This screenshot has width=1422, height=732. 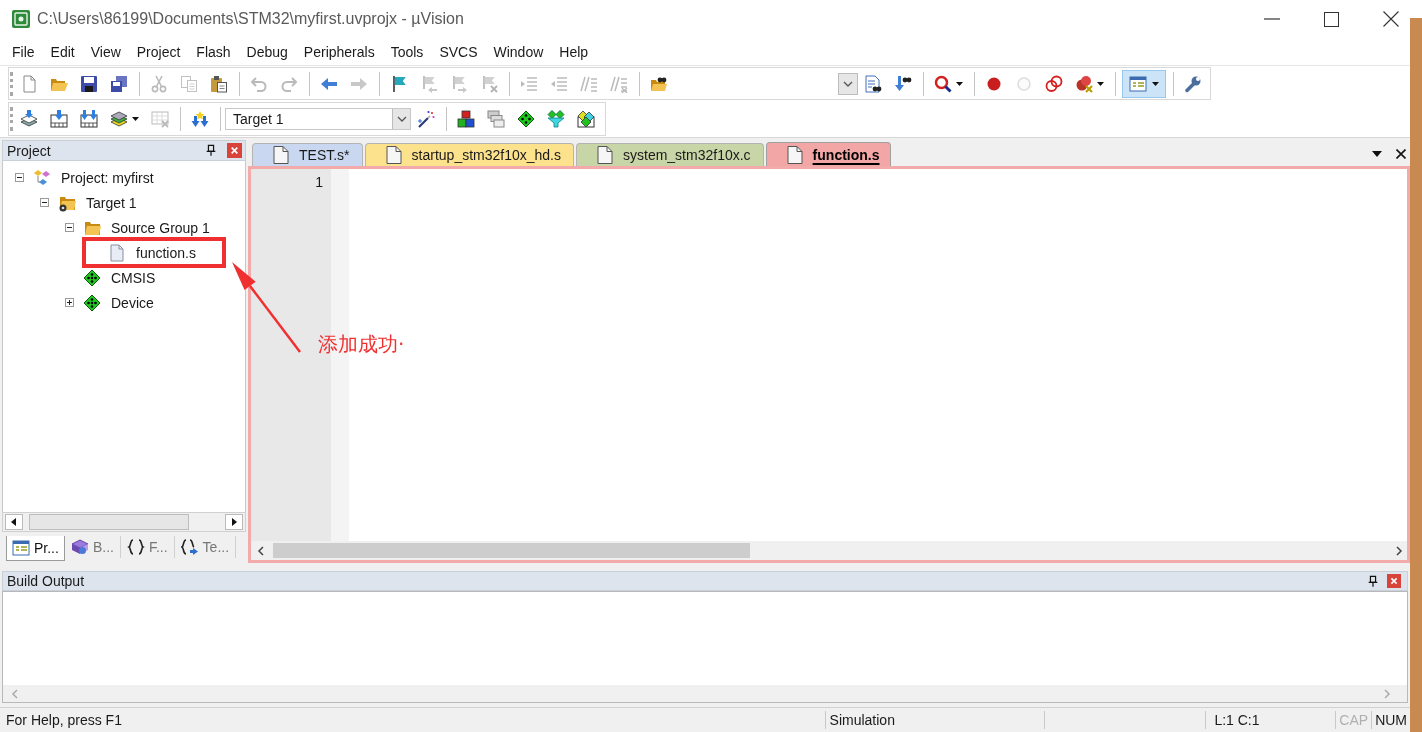 I want to click on status-indicator: CAP, so click(x=1353, y=720).